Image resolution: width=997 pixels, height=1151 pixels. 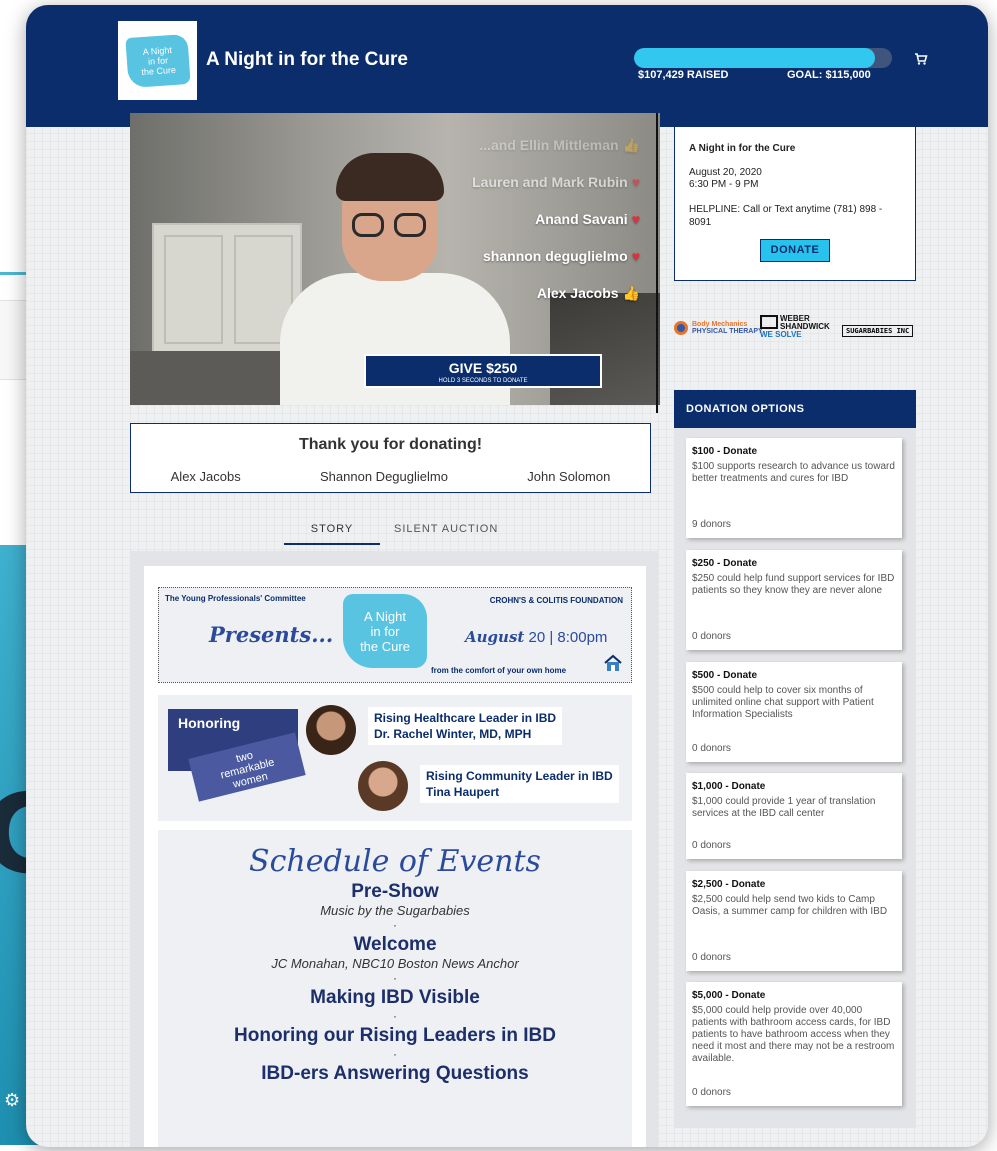 I want to click on content-tabs: STORY SILENT AUCTION, so click(x=391, y=532).